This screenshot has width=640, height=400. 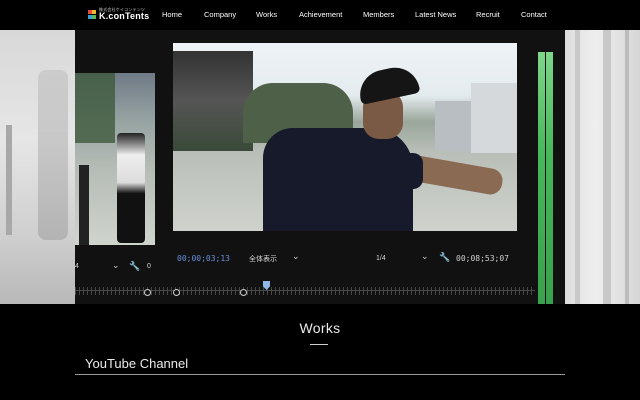 I want to click on nav-latest-news: Latest News, so click(x=435, y=14).